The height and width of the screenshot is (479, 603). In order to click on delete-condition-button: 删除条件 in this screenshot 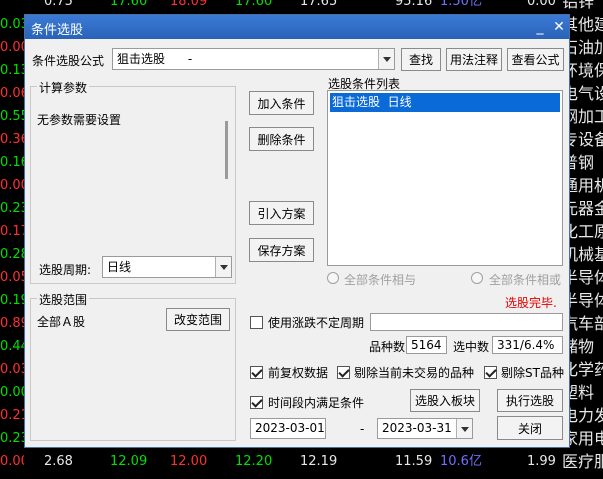, I will do `click(281, 139)`.